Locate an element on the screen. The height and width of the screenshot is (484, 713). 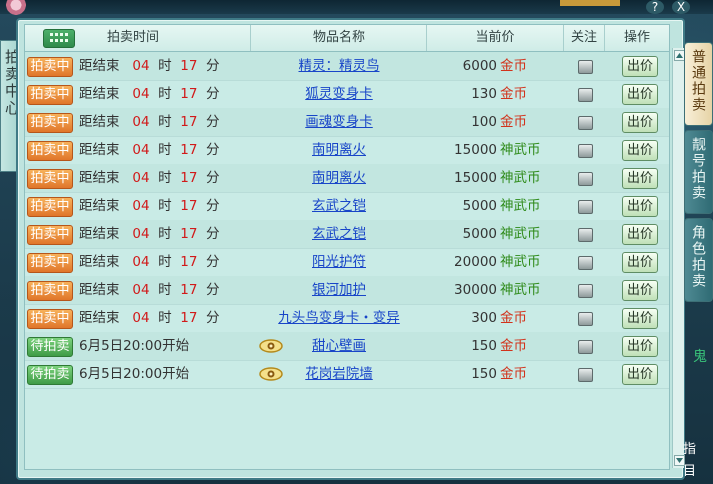
item-name-link: 狐灵变身卡 is located at coordinates (339, 94).